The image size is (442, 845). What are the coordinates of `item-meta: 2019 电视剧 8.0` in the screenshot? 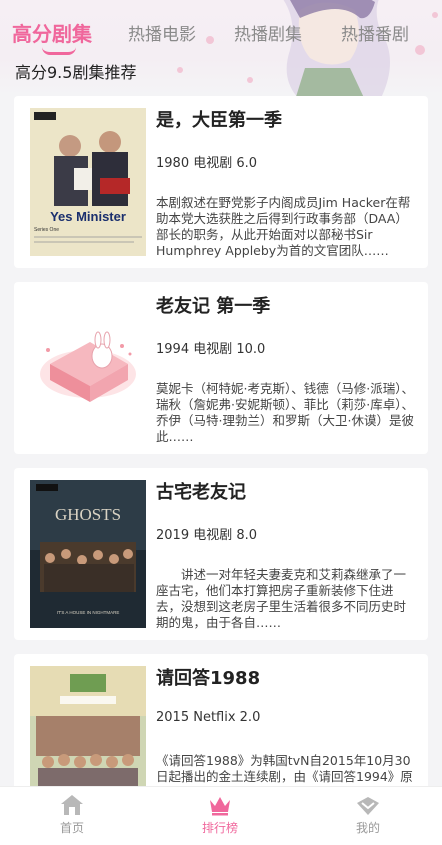 It's located at (207, 535).